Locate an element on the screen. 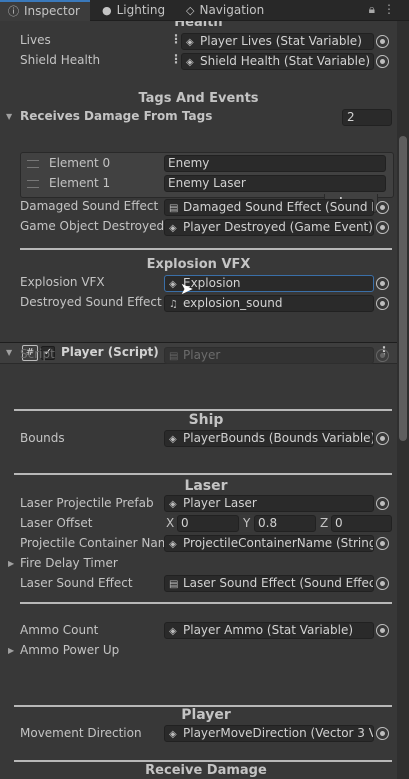  laser-sound-field: ▤ Laser Sound Effect (Sound Effect) is located at coordinates (269, 583).